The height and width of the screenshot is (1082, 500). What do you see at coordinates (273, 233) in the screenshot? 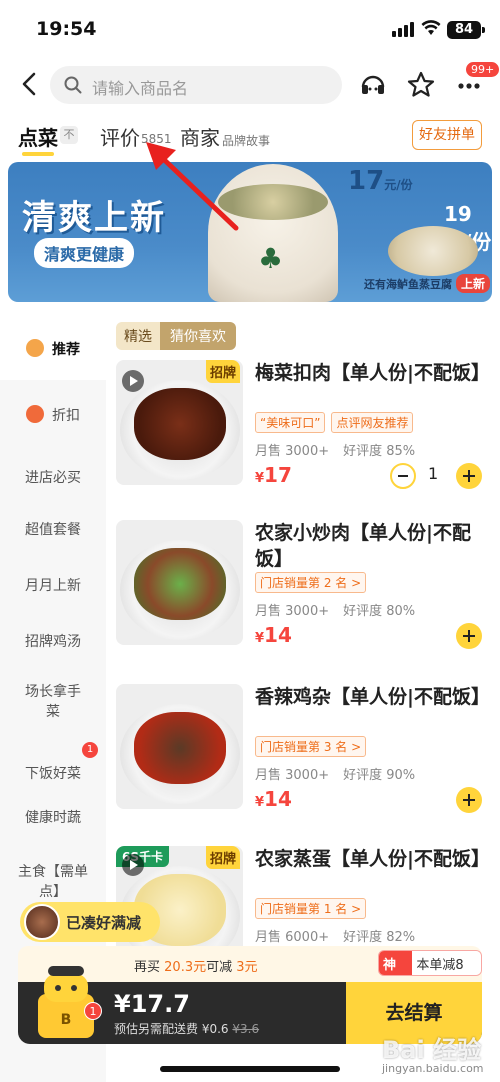
I see `soup-pot-image: ♣` at bounding box center [273, 233].